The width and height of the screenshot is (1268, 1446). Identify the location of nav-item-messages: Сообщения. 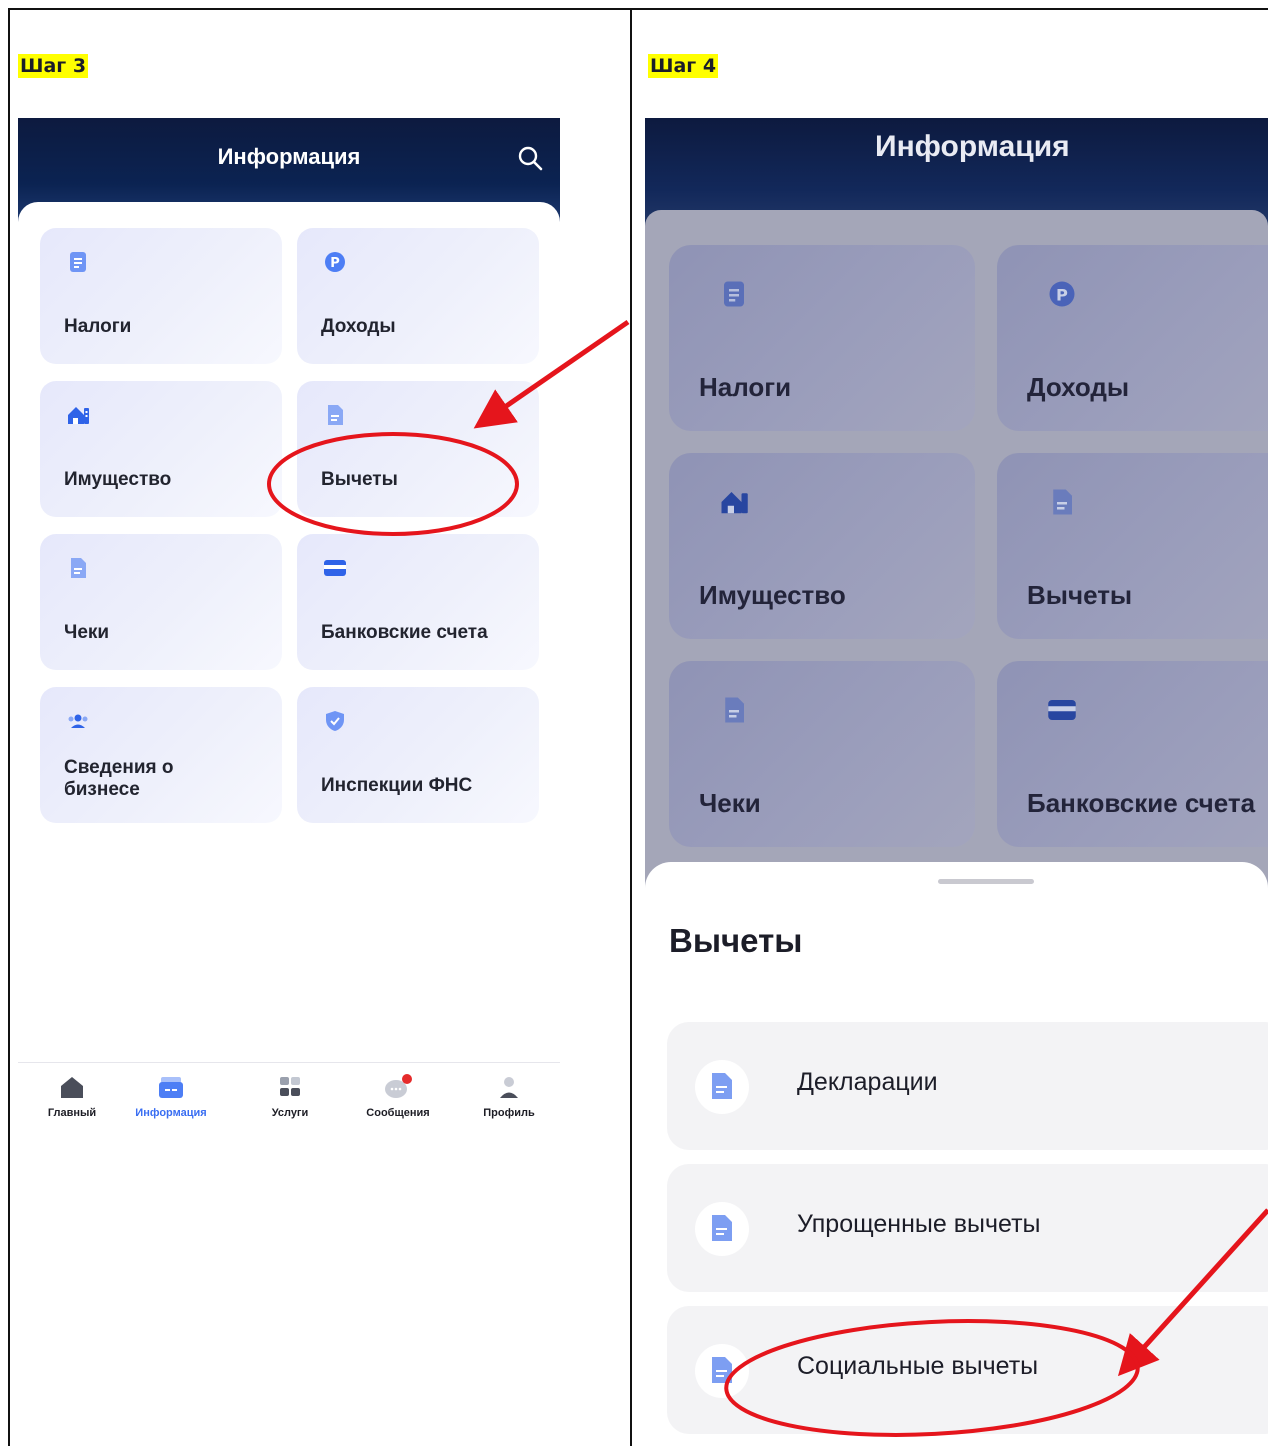
(398, 1096).